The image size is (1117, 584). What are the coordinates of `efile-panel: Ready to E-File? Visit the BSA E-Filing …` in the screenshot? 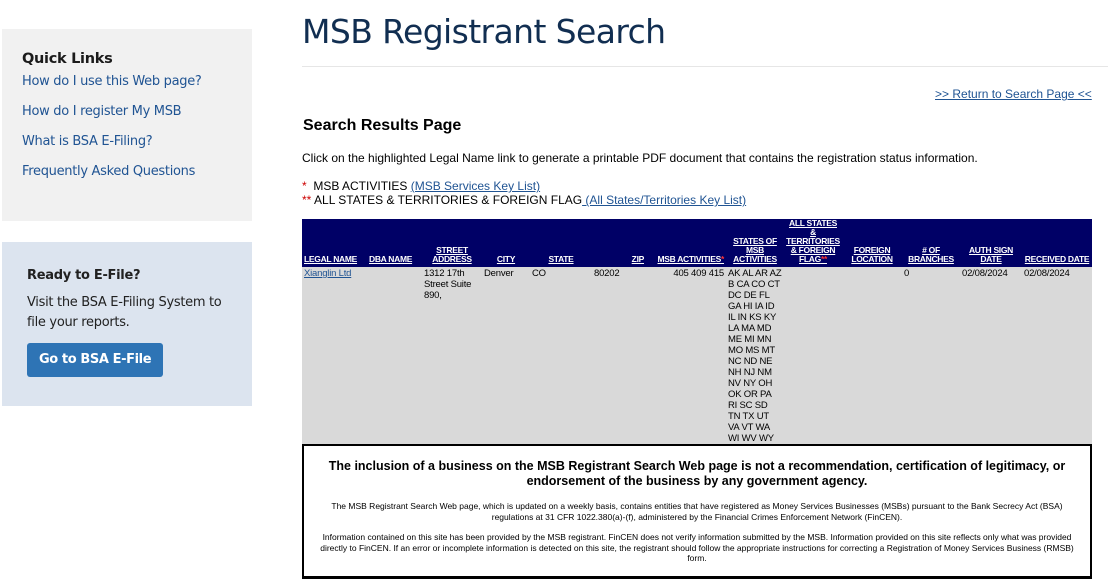 It's located at (127, 324).